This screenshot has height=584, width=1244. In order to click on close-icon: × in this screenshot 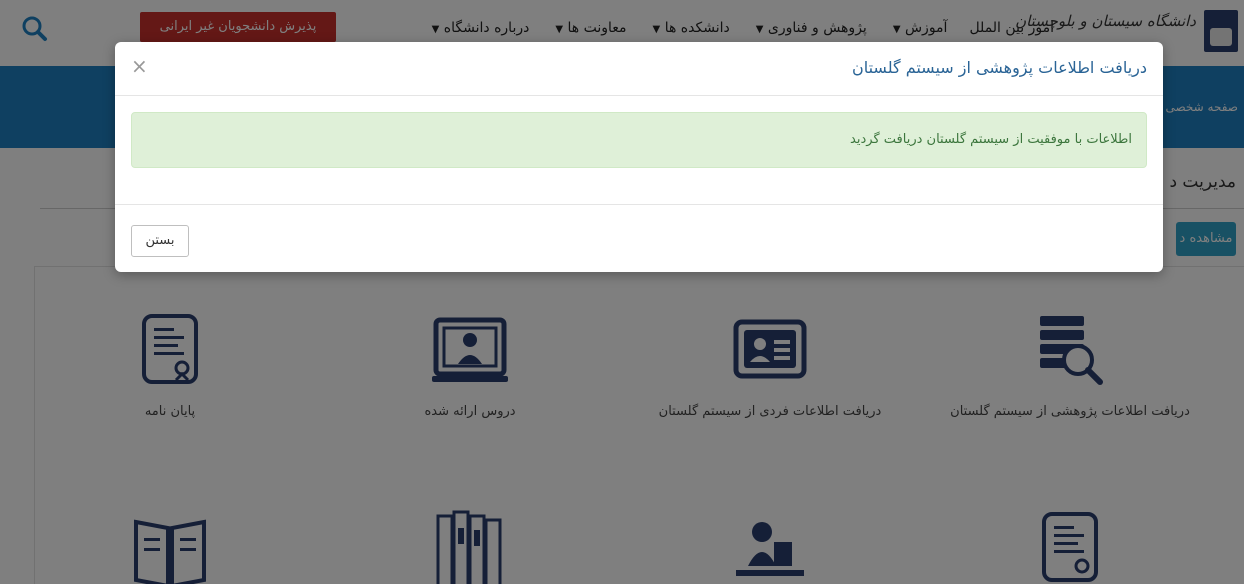, I will do `click(139, 66)`.